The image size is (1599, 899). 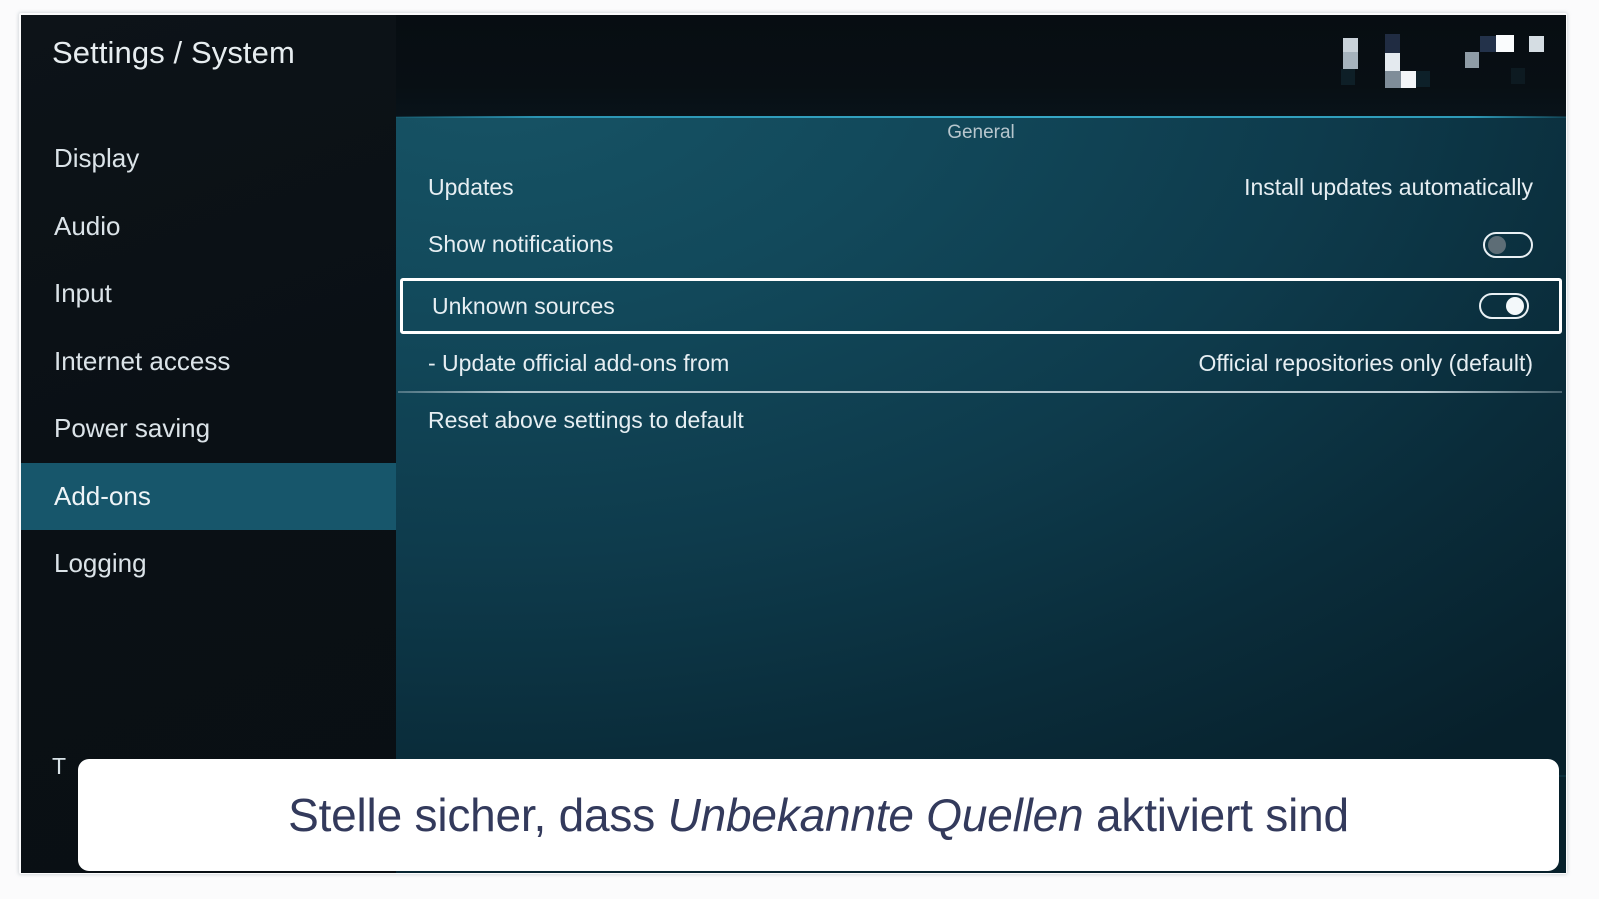 What do you see at coordinates (1508, 244) in the screenshot?
I see `toggle-show-notifications` at bounding box center [1508, 244].